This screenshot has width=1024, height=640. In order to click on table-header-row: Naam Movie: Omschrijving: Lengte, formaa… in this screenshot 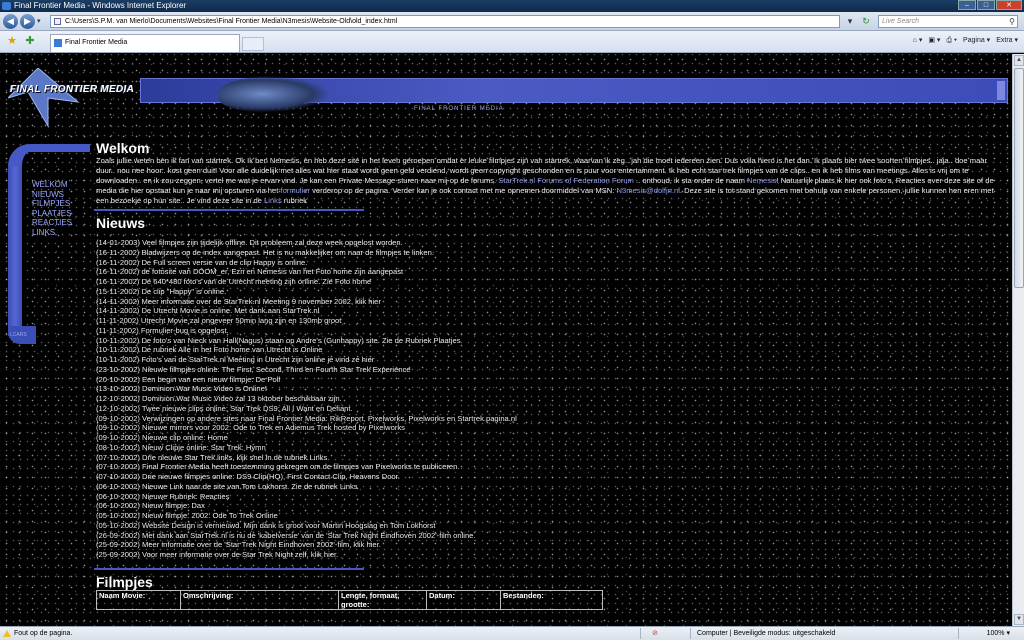, I will do `click(349, 599)`.